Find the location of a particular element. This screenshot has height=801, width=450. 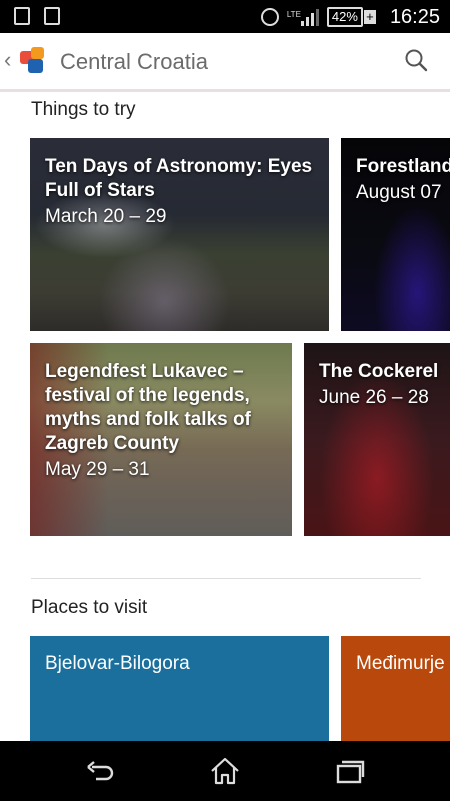

home-icon is located at coordinates (225, 771).